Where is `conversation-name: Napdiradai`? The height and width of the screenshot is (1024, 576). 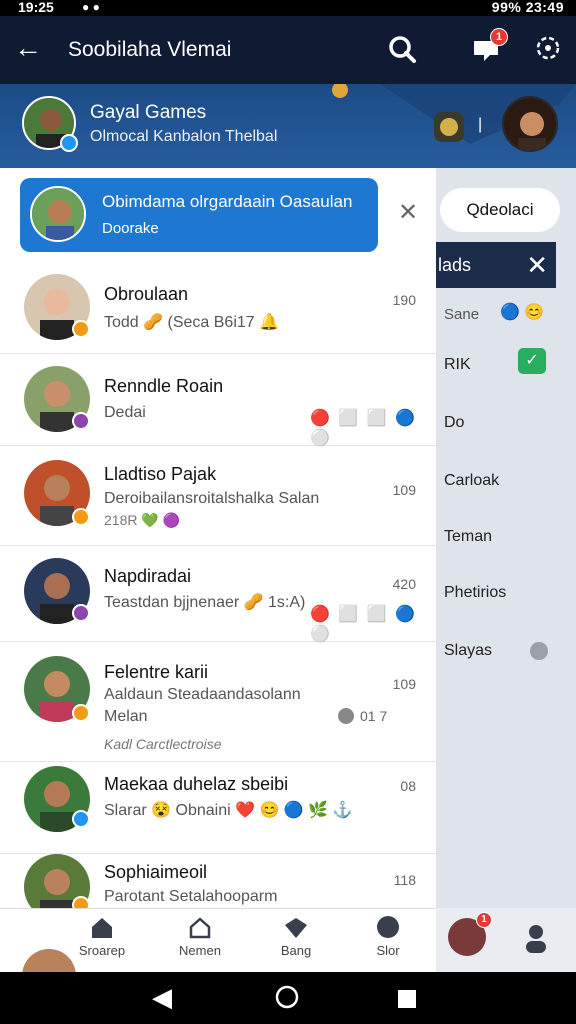
conversation-name: Napdiradai is located at coordinates (148, 576).